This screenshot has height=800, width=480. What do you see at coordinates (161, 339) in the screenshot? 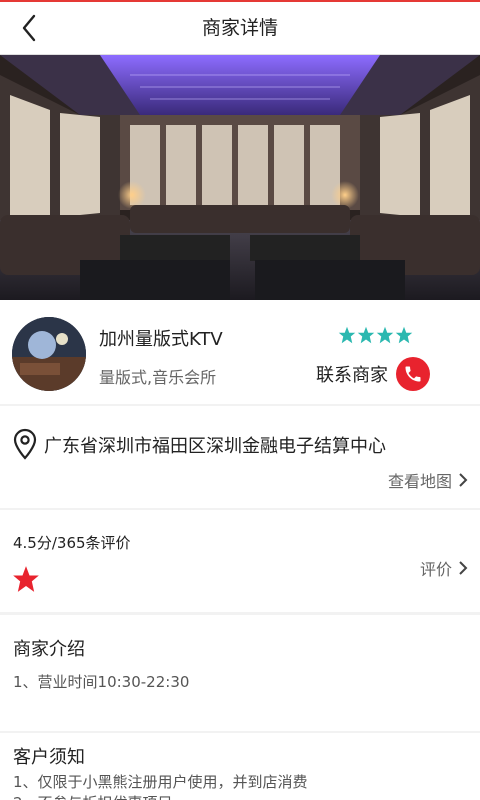
I see `merchant-name: 加州量版式KTV` at bounding box center [161, 339].